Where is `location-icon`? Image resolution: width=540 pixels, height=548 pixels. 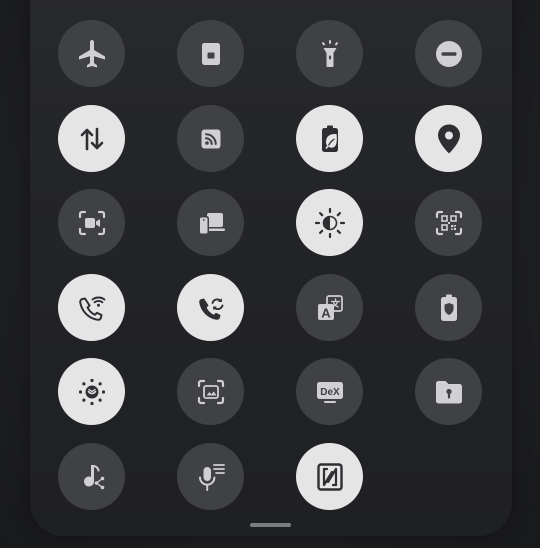 location-icon is located at coordinates (448, 138).